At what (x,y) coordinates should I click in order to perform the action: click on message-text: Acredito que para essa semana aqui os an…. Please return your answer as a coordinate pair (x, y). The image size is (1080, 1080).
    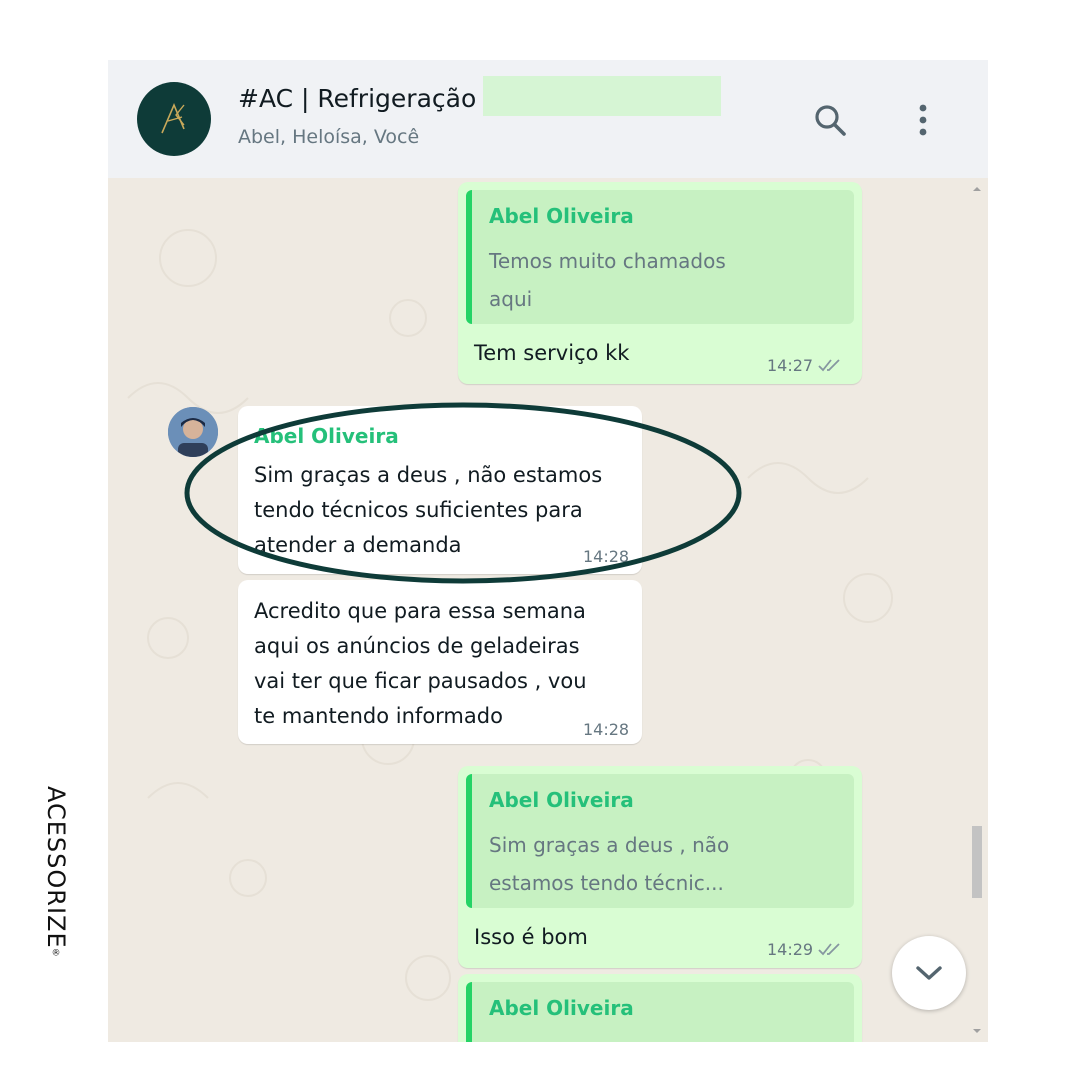
    Looking at the image, I should click on (420, 663).